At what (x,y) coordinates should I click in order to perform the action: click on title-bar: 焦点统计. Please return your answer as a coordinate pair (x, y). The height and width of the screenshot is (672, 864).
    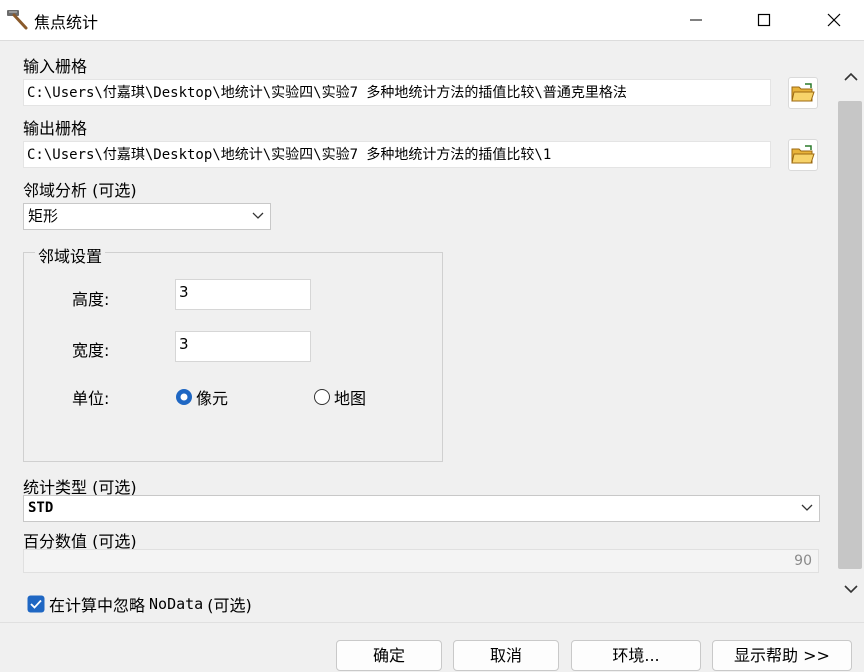
    Looking at the image, I should click on (432, 20).